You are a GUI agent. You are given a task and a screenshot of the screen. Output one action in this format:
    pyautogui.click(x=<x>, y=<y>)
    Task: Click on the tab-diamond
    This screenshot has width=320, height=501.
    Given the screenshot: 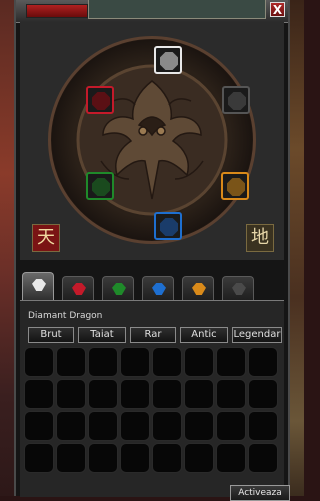 What is the action you would take?
    pyautogui.click(x=38, y=286)
    